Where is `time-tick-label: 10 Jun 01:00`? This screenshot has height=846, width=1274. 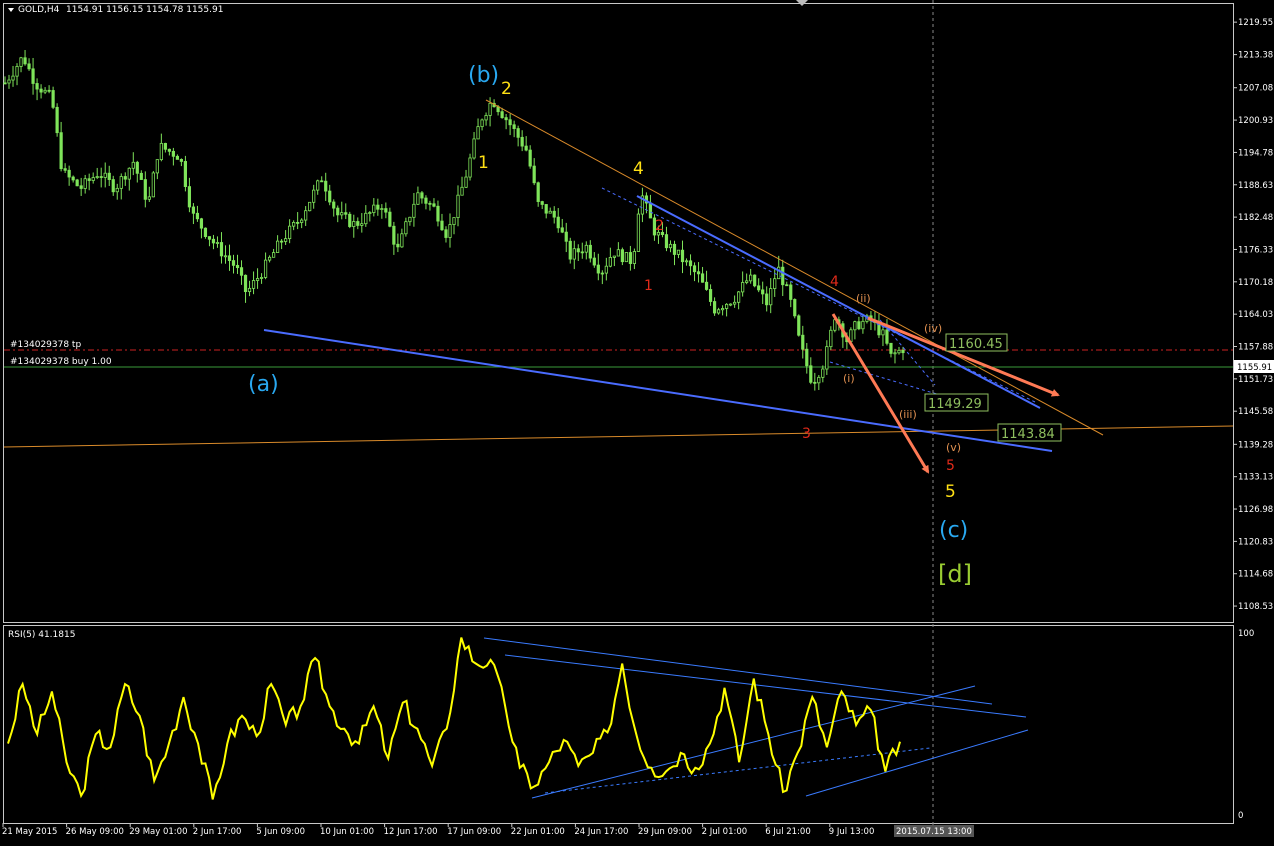
time-tick-label: 10 Jun 01:00 is located at coordinates (347, 832).